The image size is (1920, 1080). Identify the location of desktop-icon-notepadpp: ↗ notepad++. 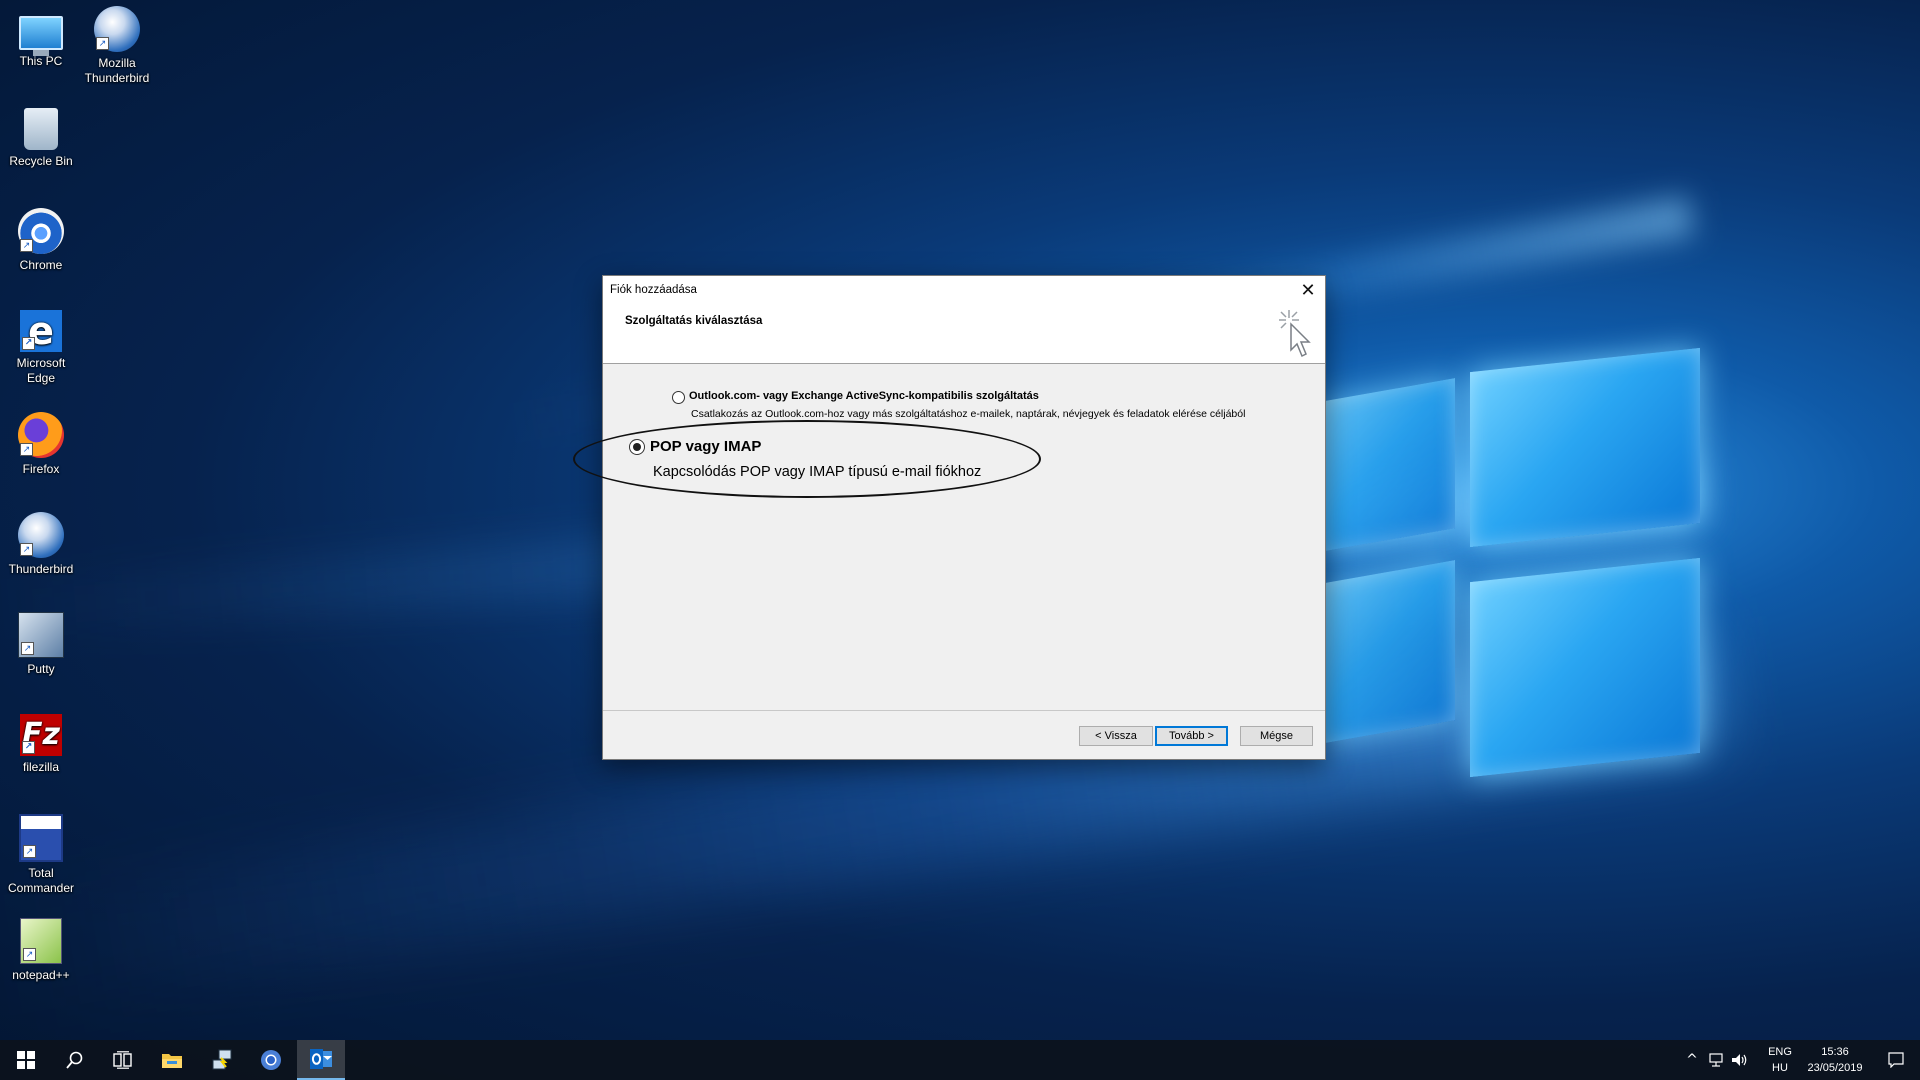
(41, 950).